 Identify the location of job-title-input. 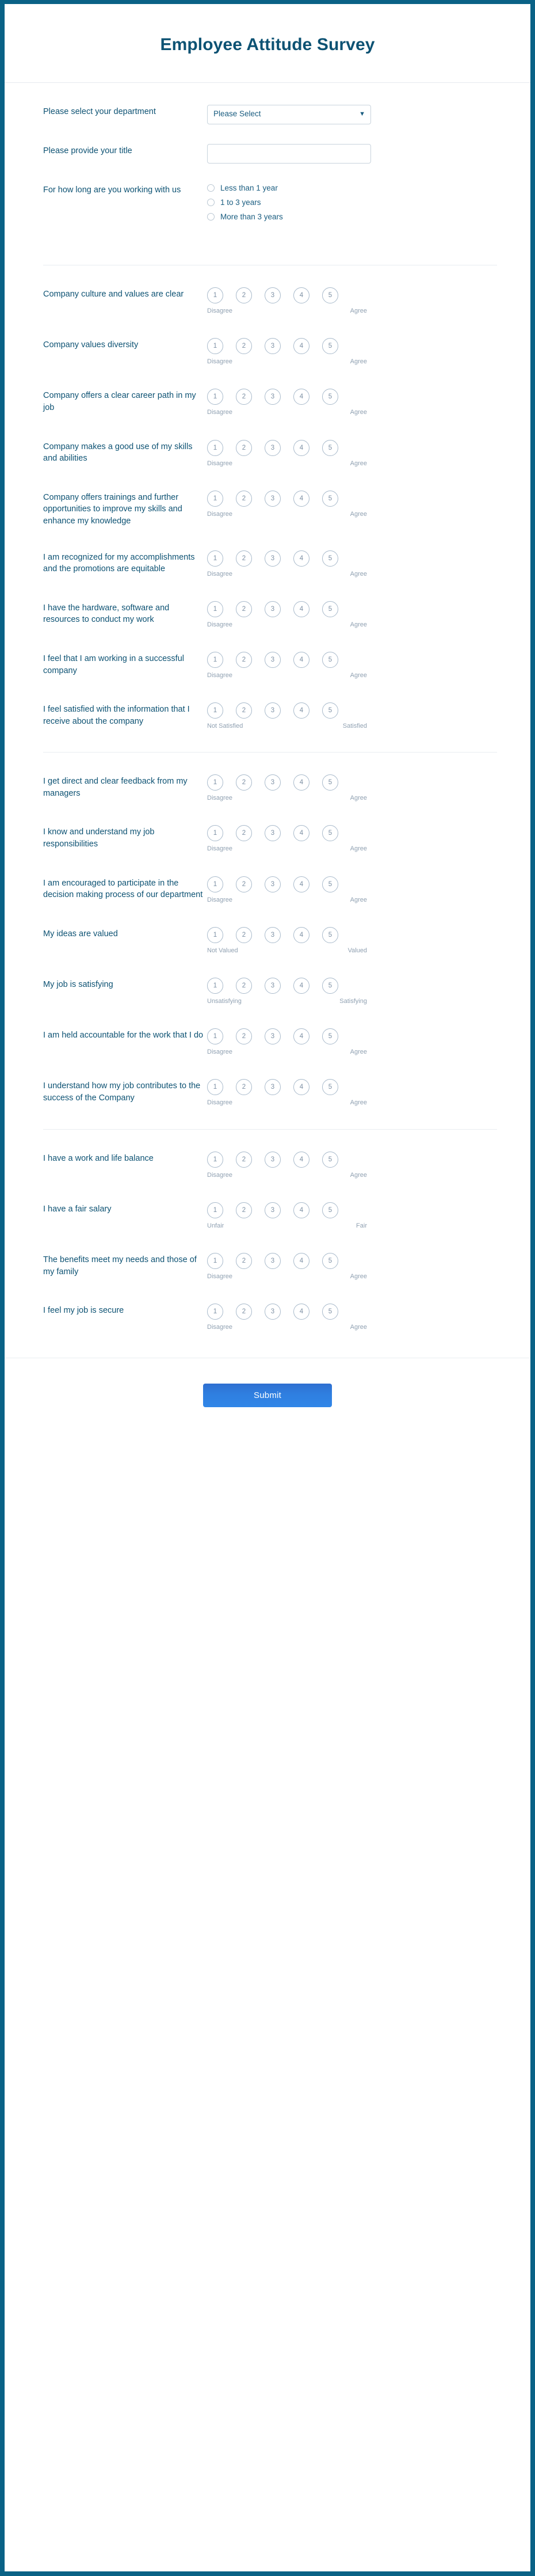
(289, 154).